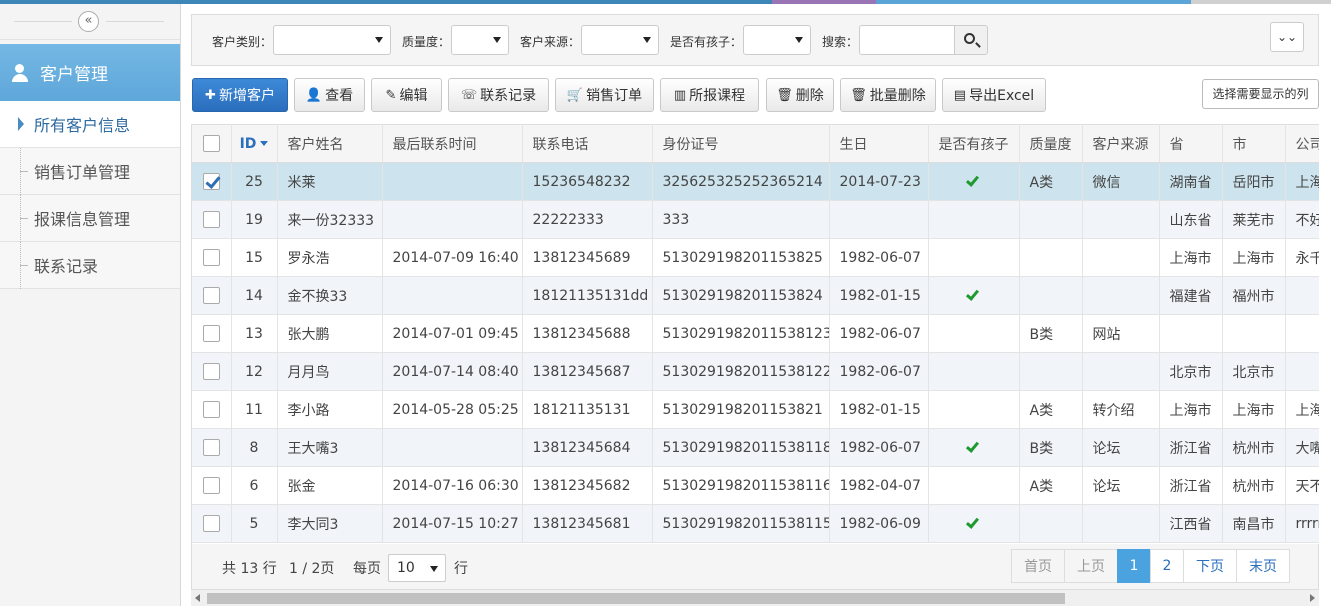 This screenshot has width=1331, height=606. I want to click on cell-customer-name: 李小路, so click(330, 409).